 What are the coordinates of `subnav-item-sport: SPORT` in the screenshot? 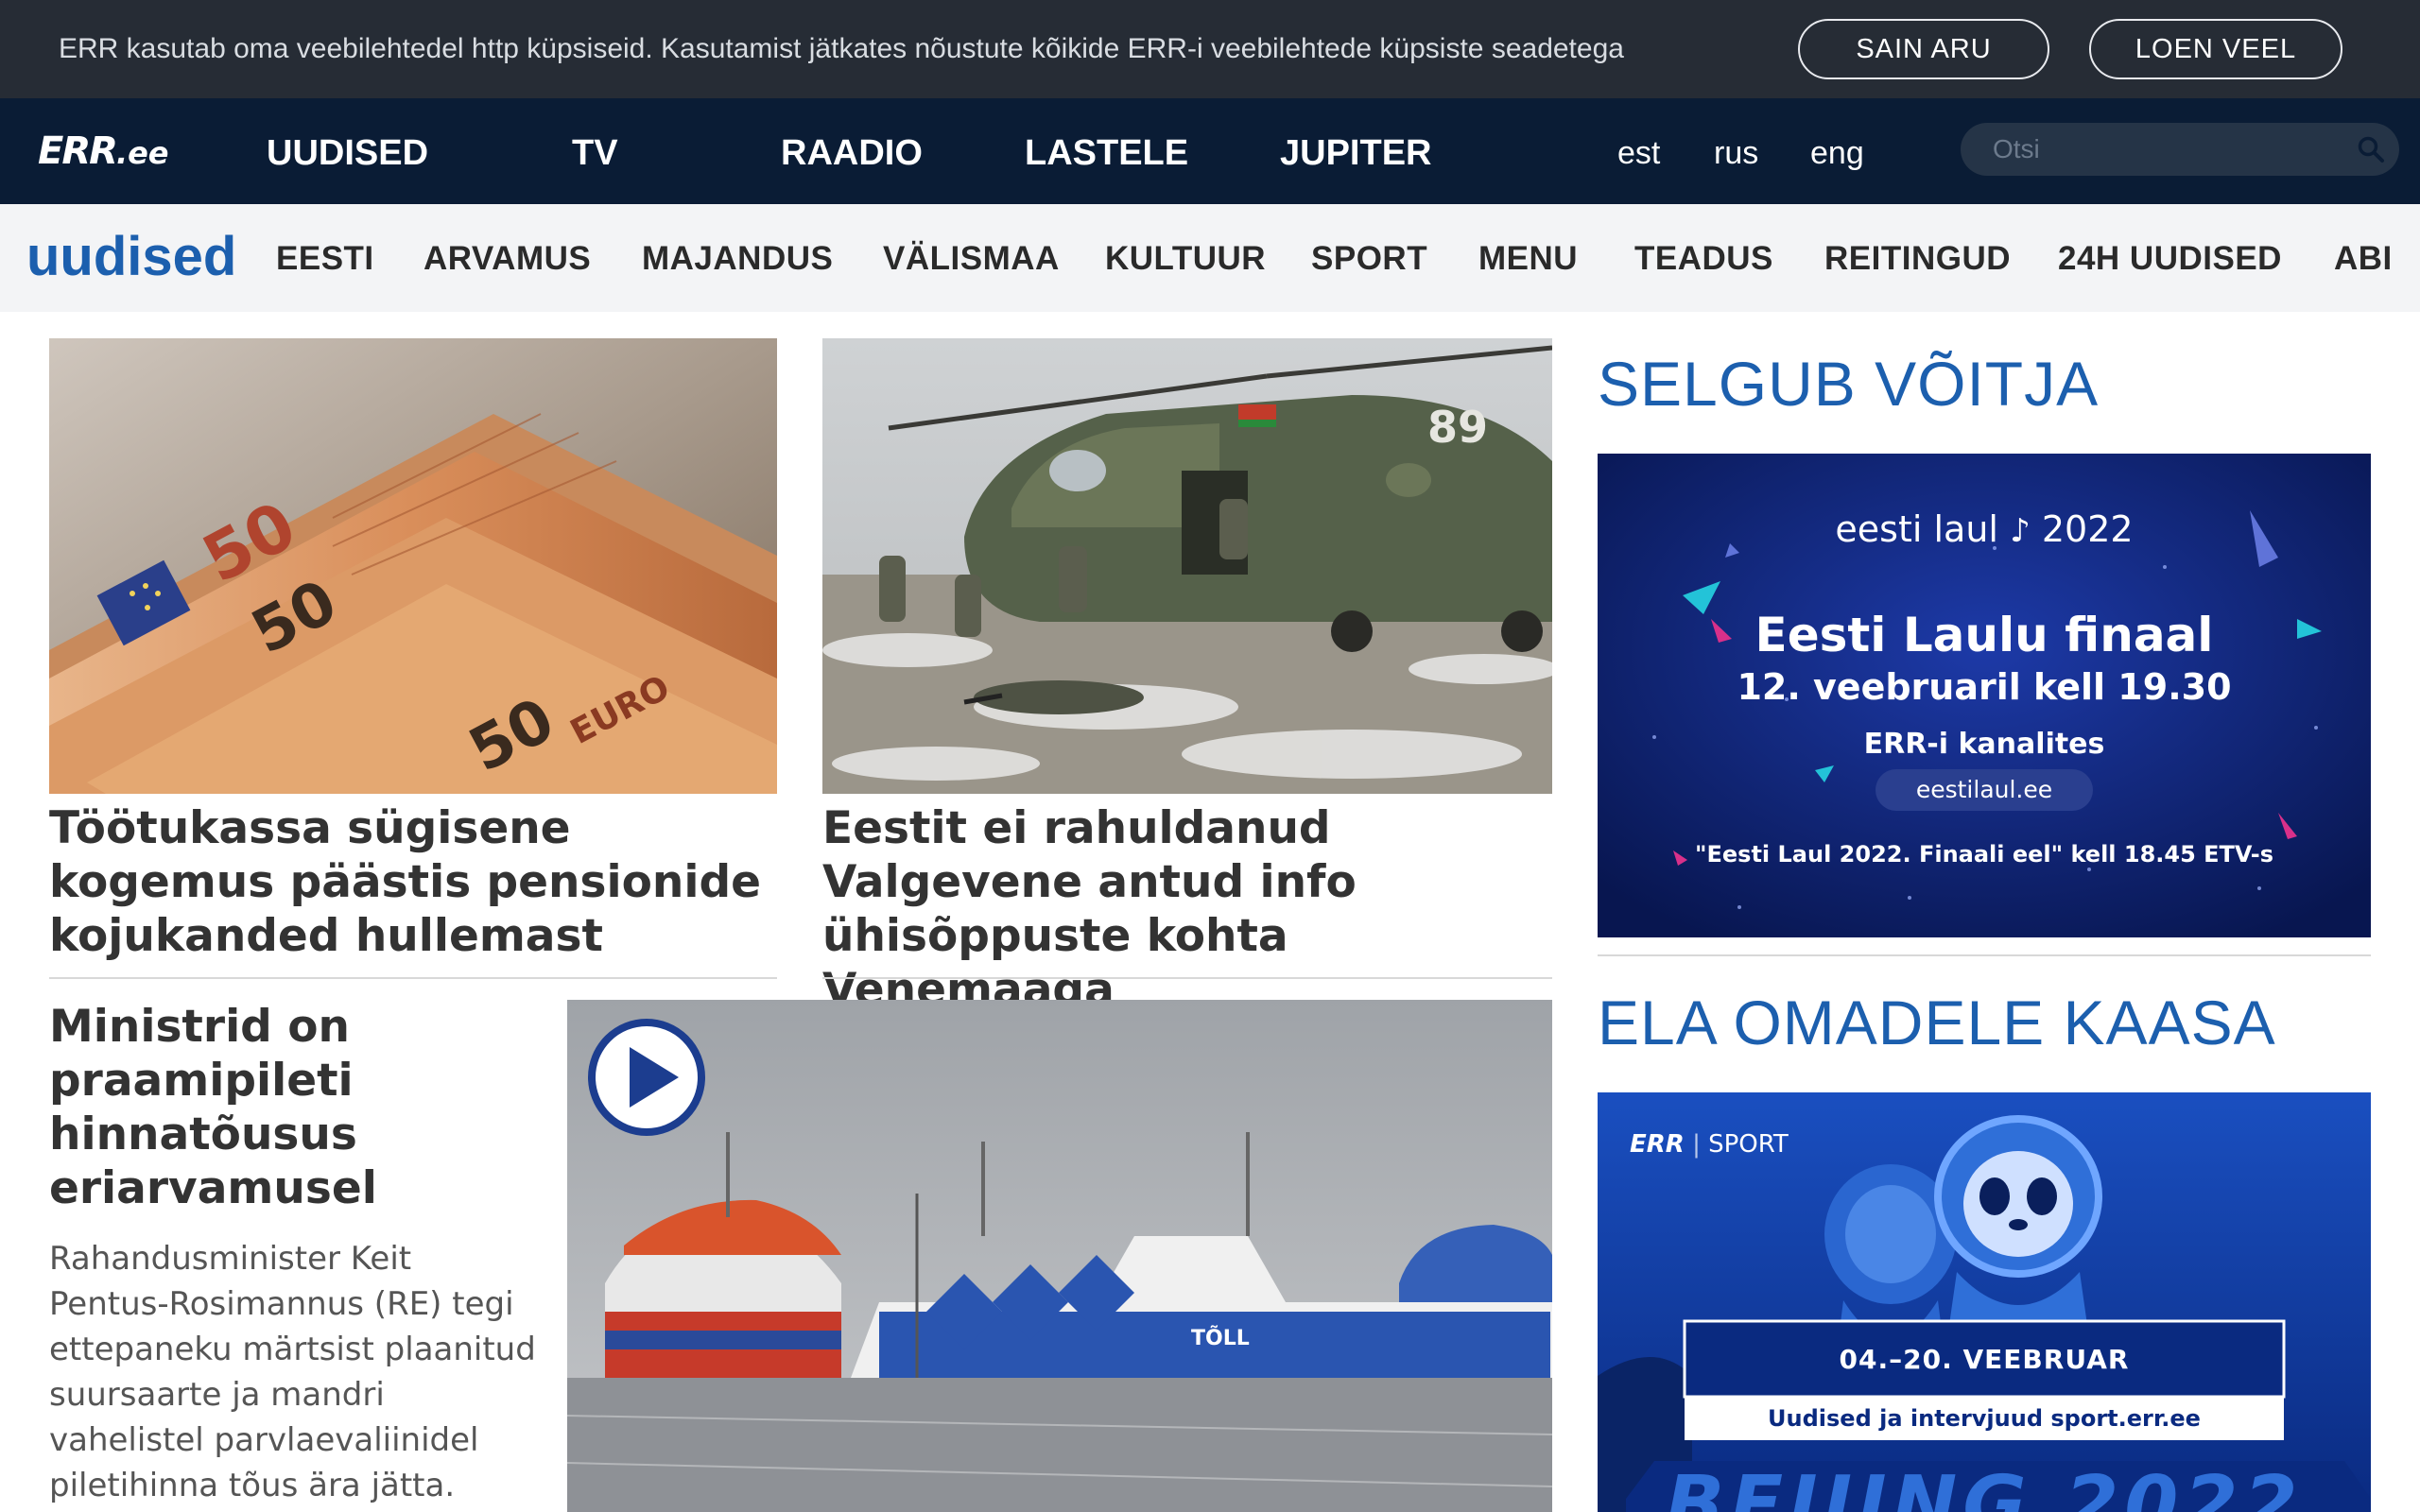 It's located at (1369, 259).